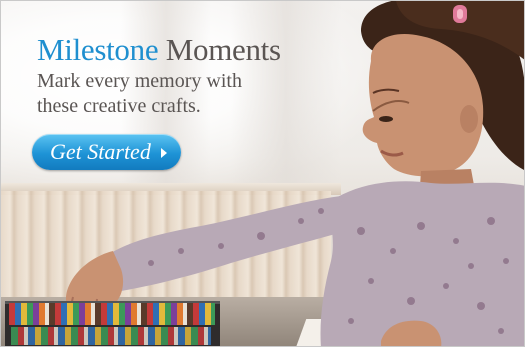 This screenshot has height=347, width=525. I want to click on triangle-right-icon, so click(163, 152).